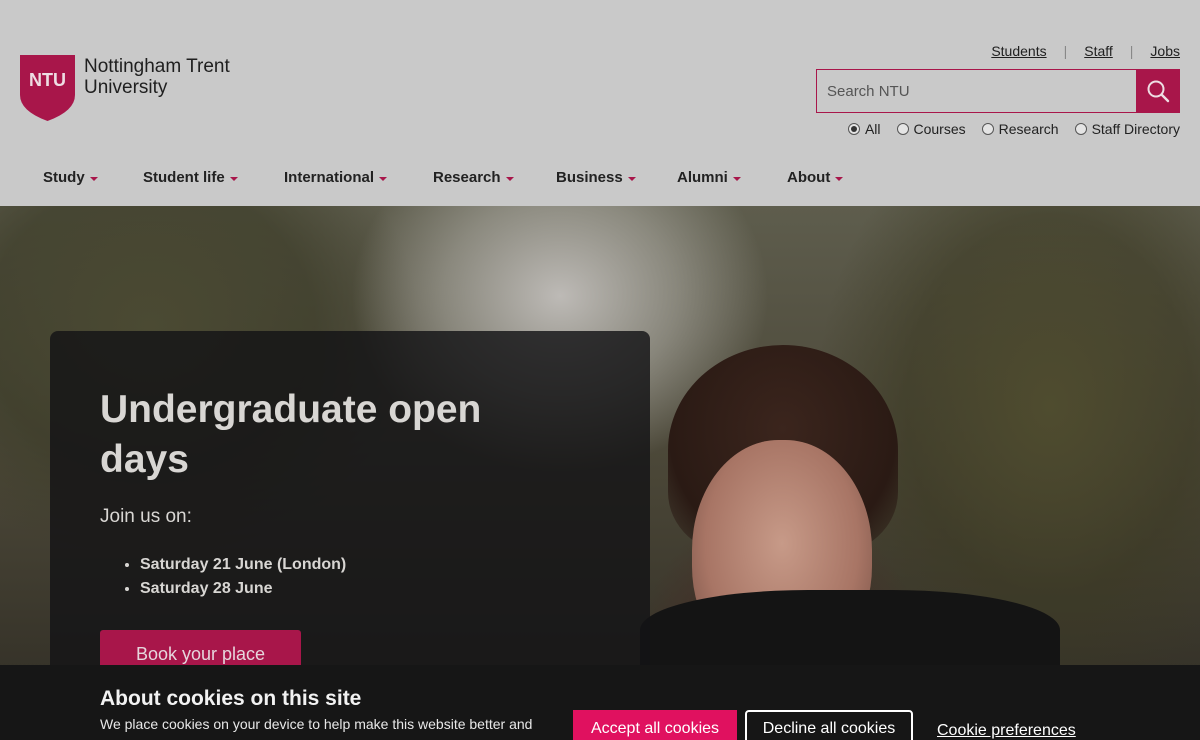 This screenshot has height=740, width=1200. I want to click on cookie-preferences-link: Cookie preferences, so click(1006, 731).